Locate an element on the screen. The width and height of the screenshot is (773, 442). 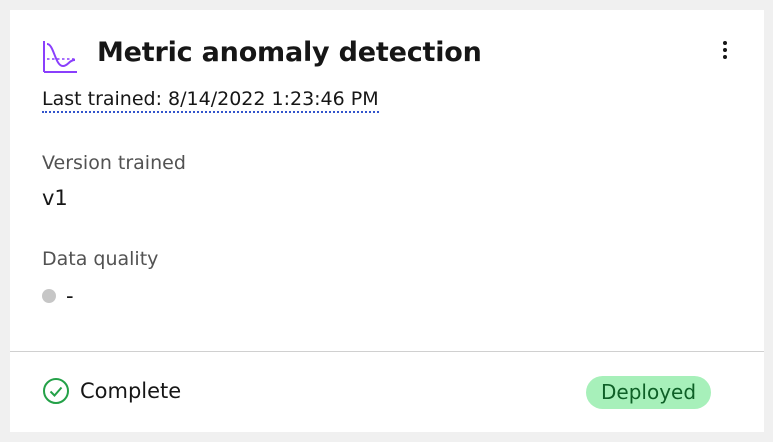
last-trained-link: Last trained: 8/14/2022 1:23:46 PM is located at coordinates (210, 100).